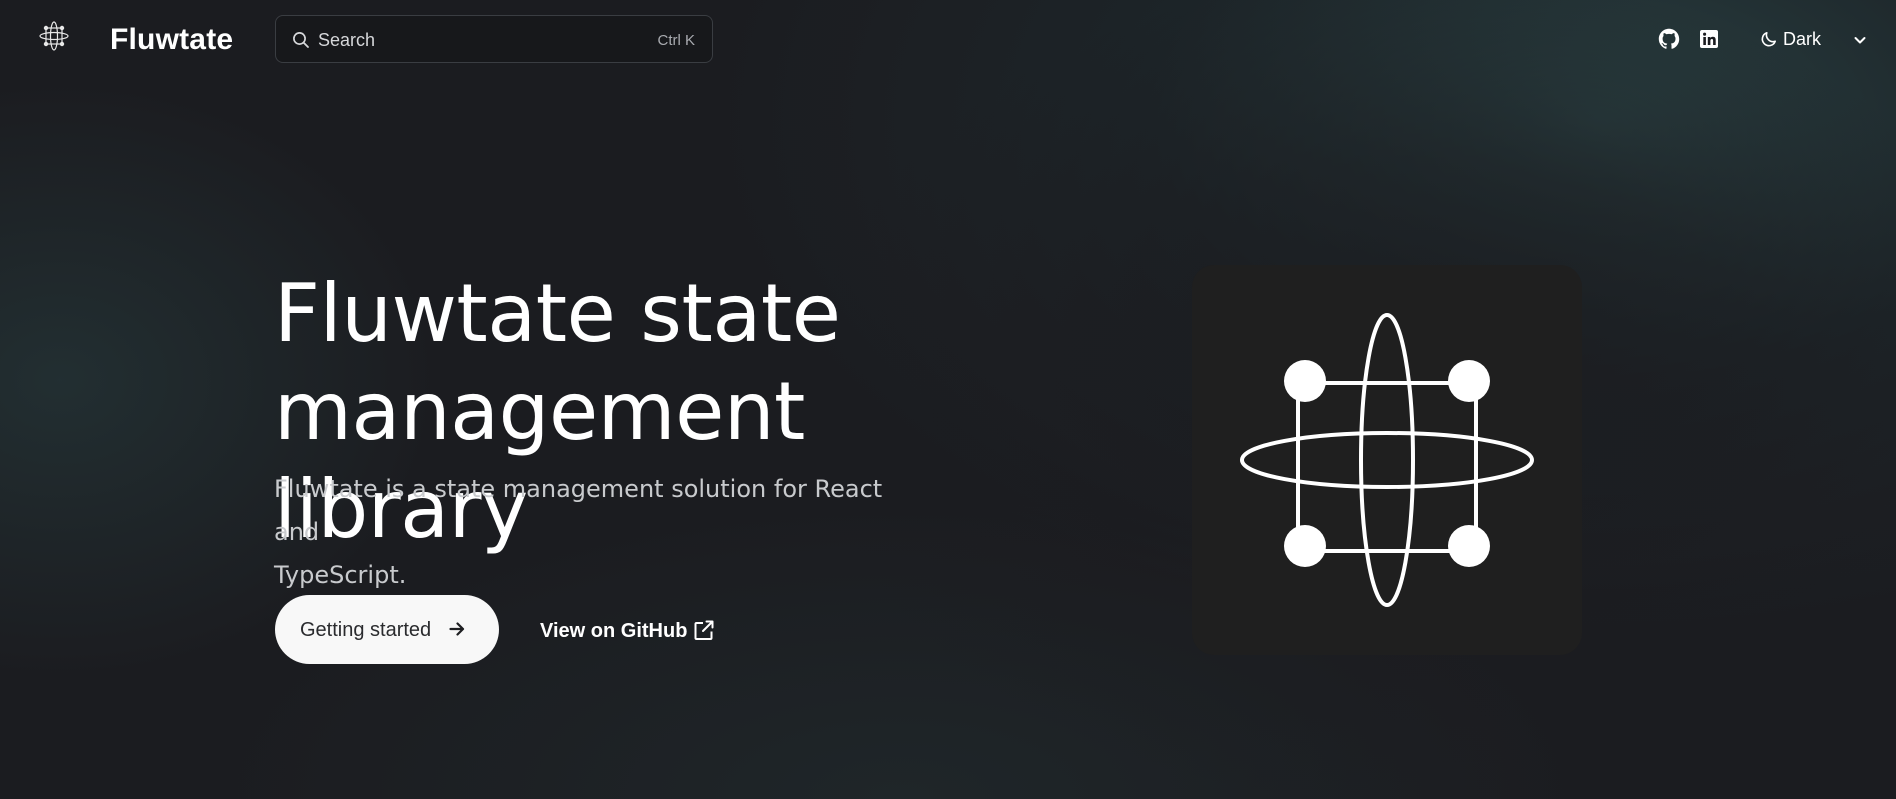 The height and width of the screenshot is (799, 1896). Describe the element at coordinates (1709, 39) in the screenshot. I see `linkedin-link` at that location.